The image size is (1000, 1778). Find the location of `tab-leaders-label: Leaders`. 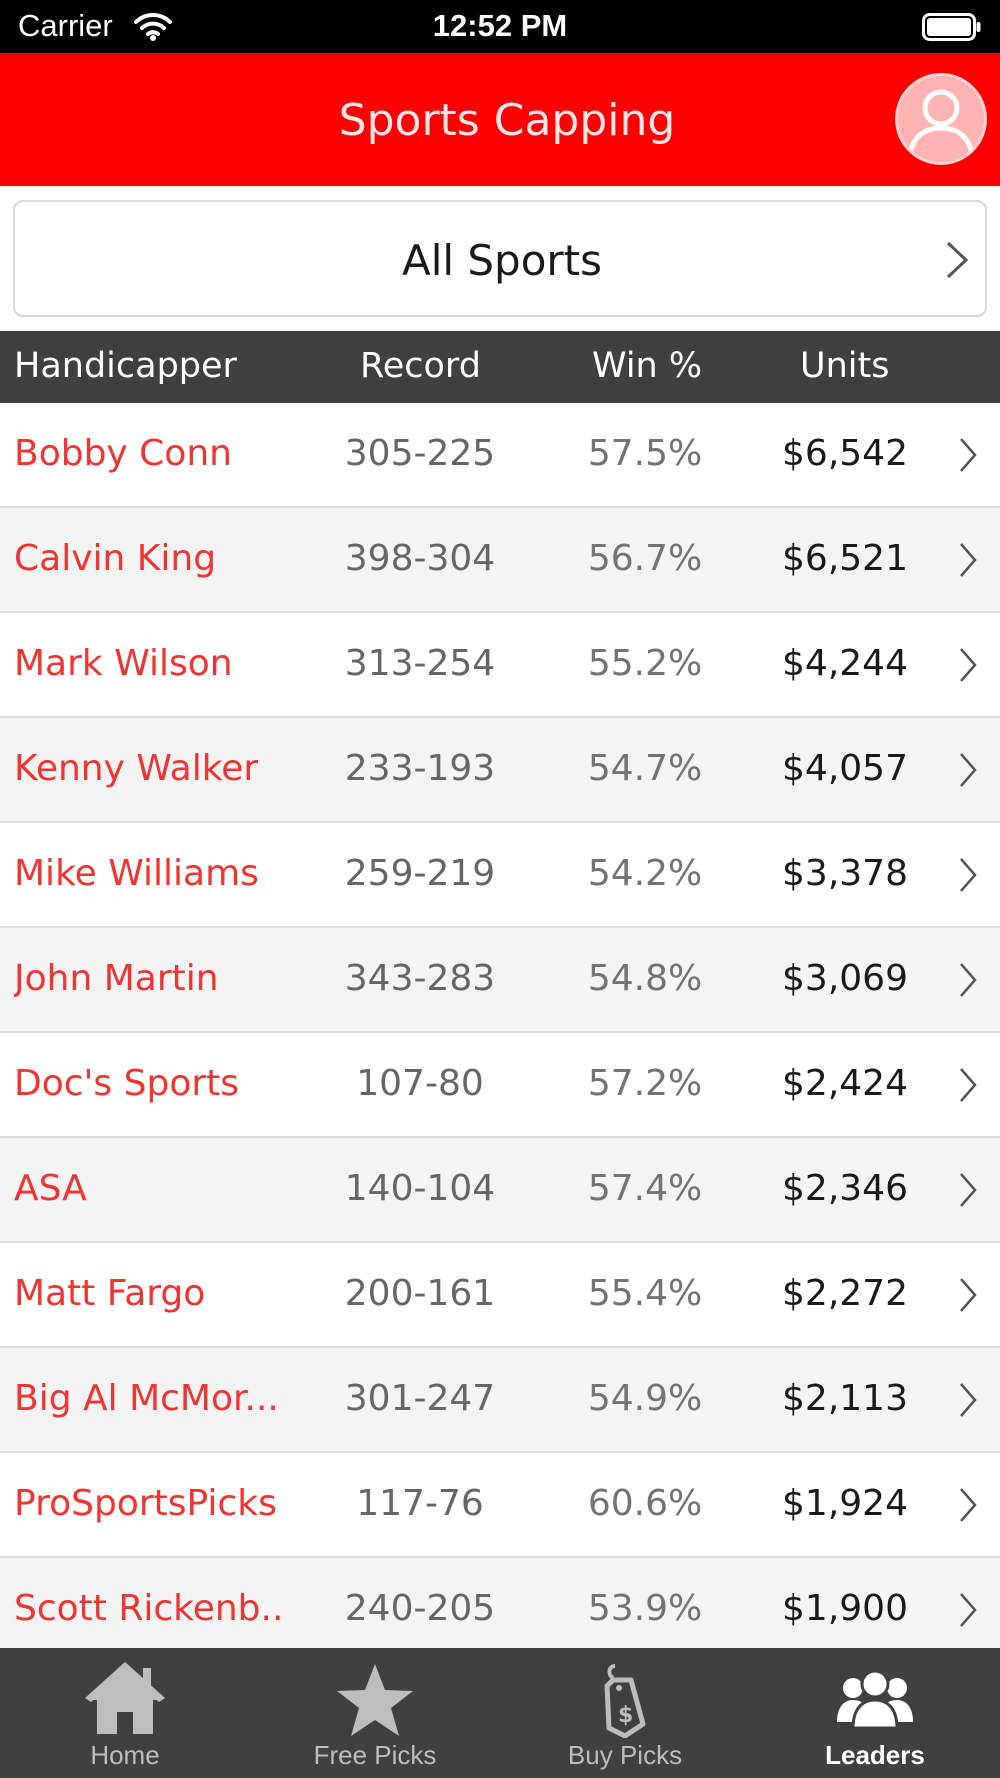

tab-leaders-label: Leaders is located at coordinates (875, 1755).